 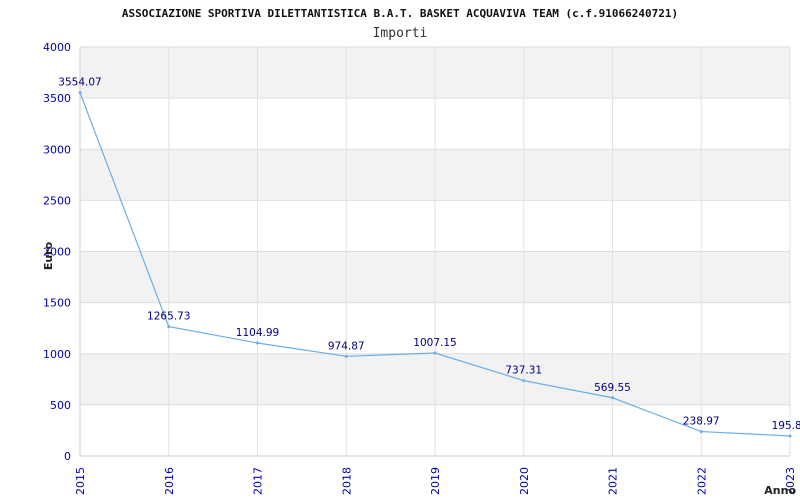 I want to click on data-label: 1104.99, so click(x=257, y=333).